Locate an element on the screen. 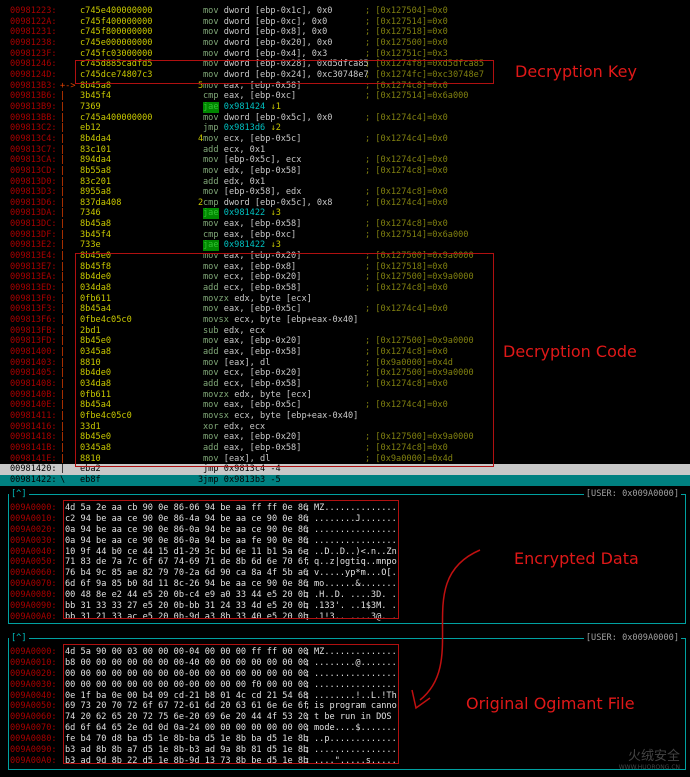  opcode-bytes: 83c101 is located at coordinates (96, 149).